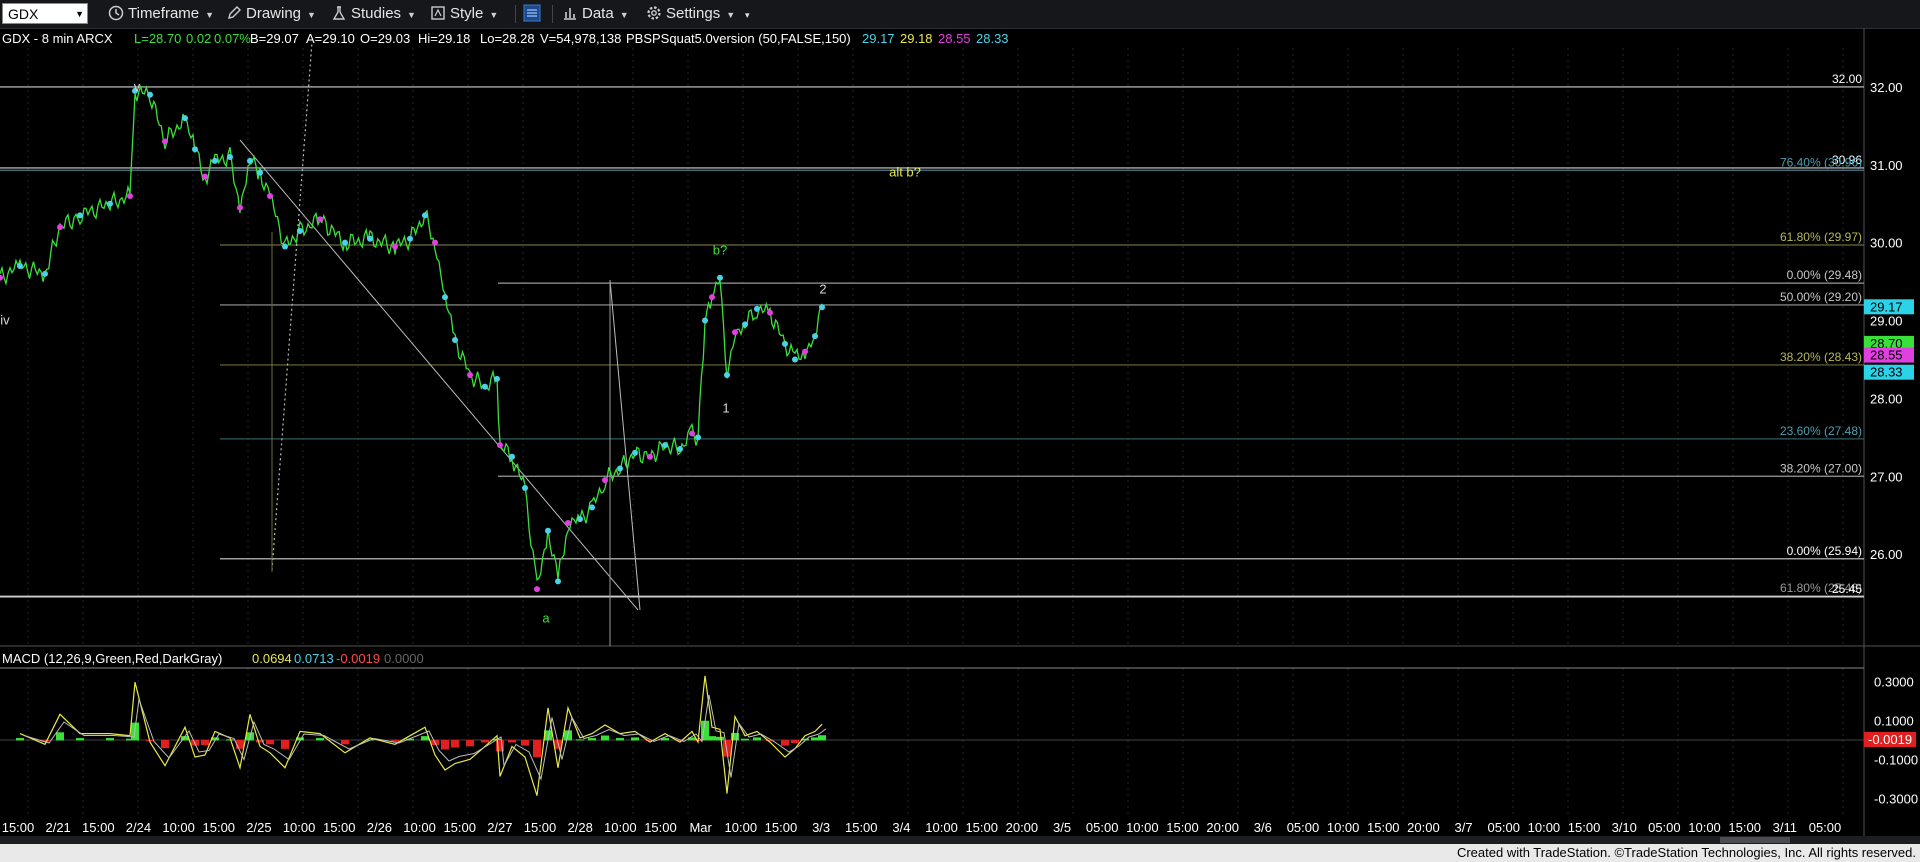 The image size is (1920, 862). Describe the element at coordinates (1889, 339) in the screenshot. I see `price-tags: 29.1728.7028.5528.33` at that location.